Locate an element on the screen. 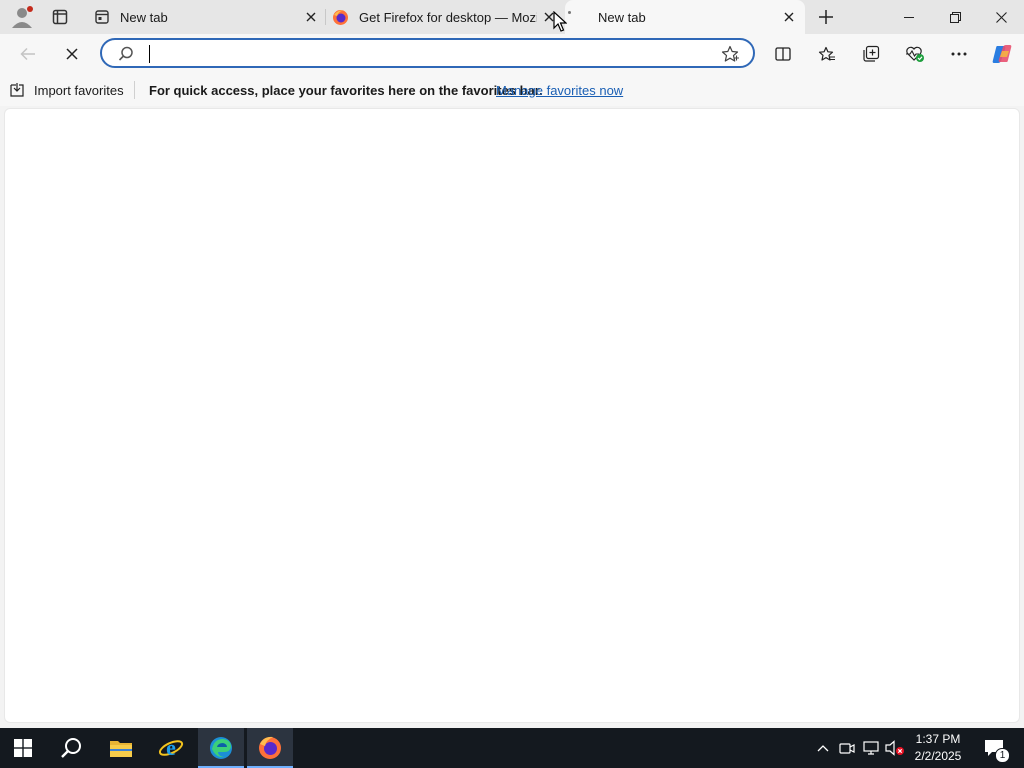 The image size is (1024, 768). new-tab-button is located at coordinates (826, 17).